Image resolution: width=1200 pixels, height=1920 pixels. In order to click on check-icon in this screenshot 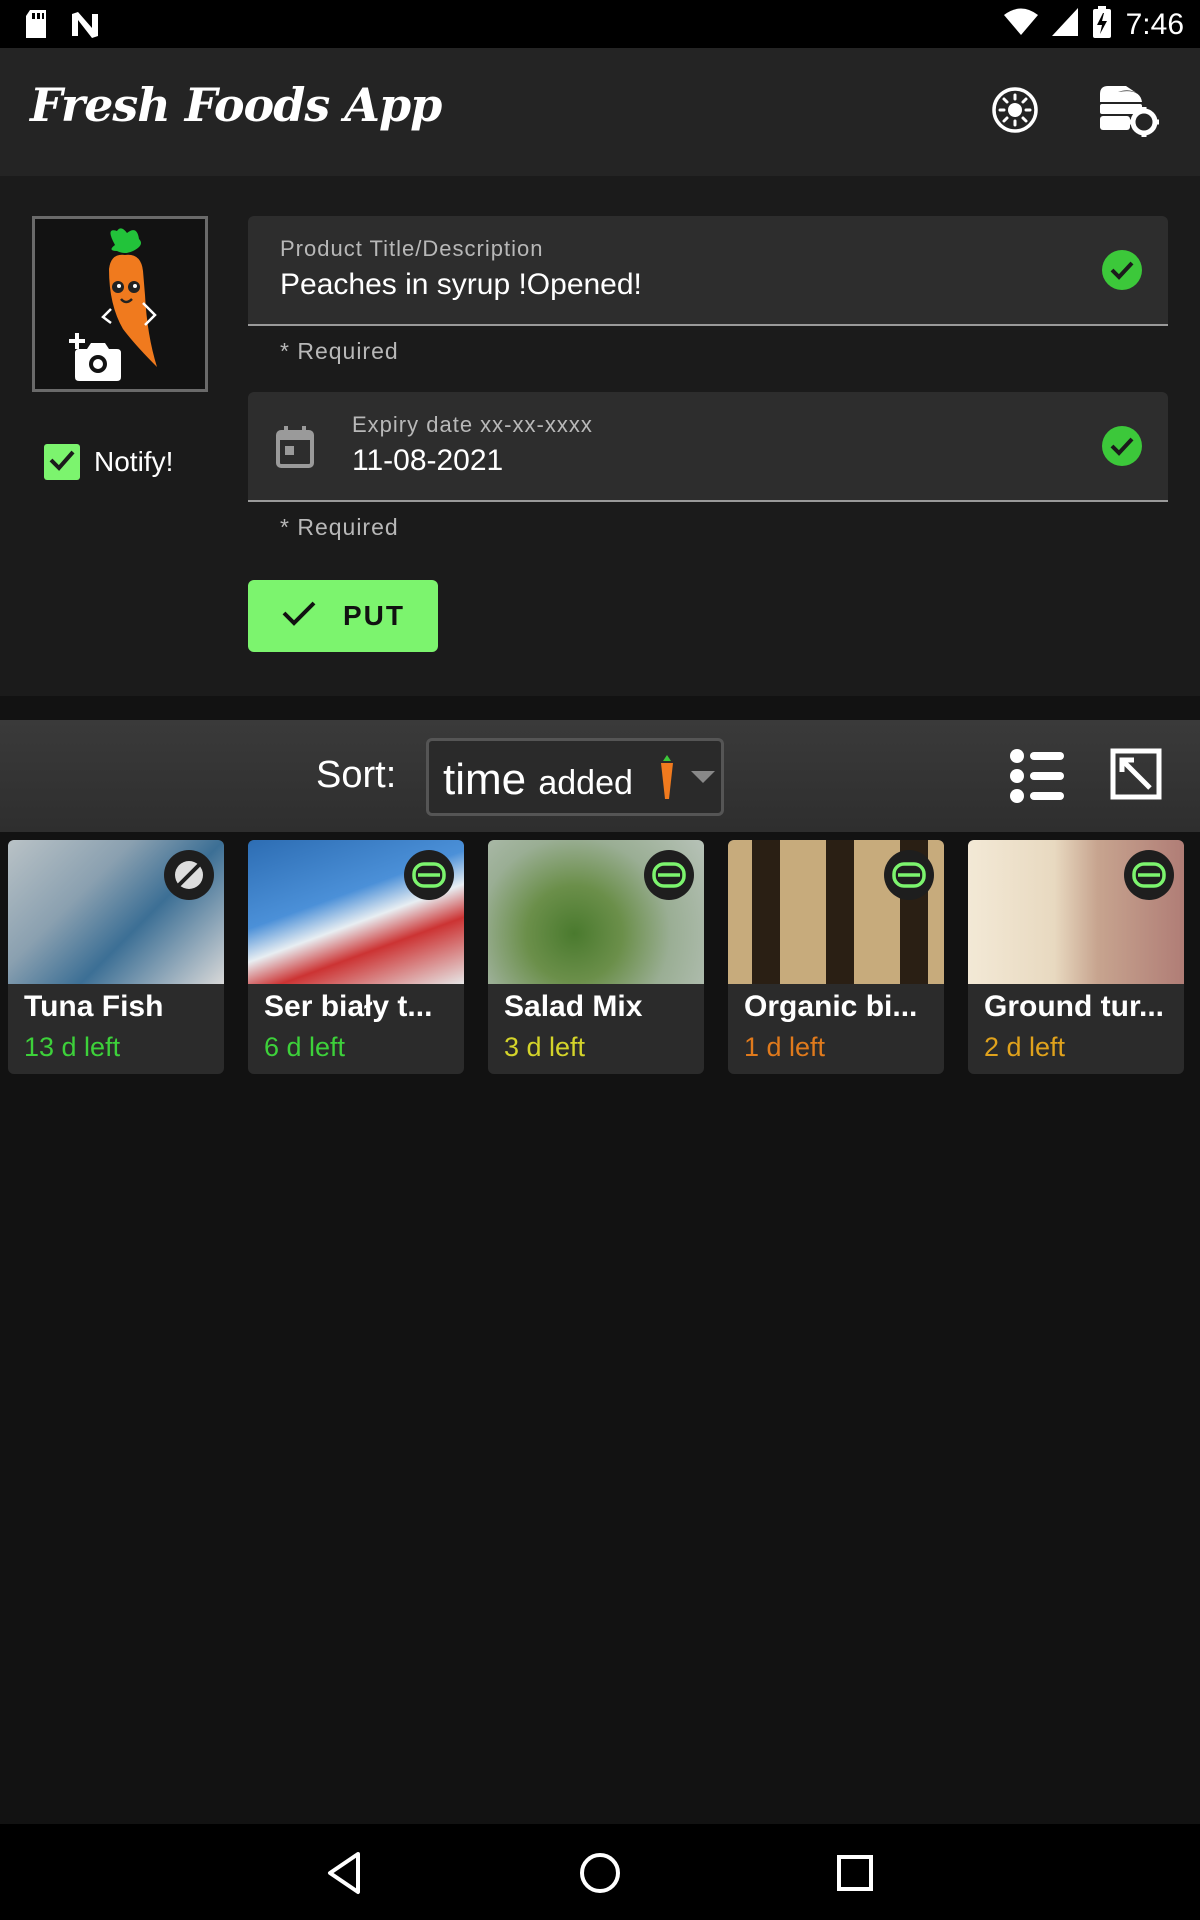, I will do `click(299, 616)`.